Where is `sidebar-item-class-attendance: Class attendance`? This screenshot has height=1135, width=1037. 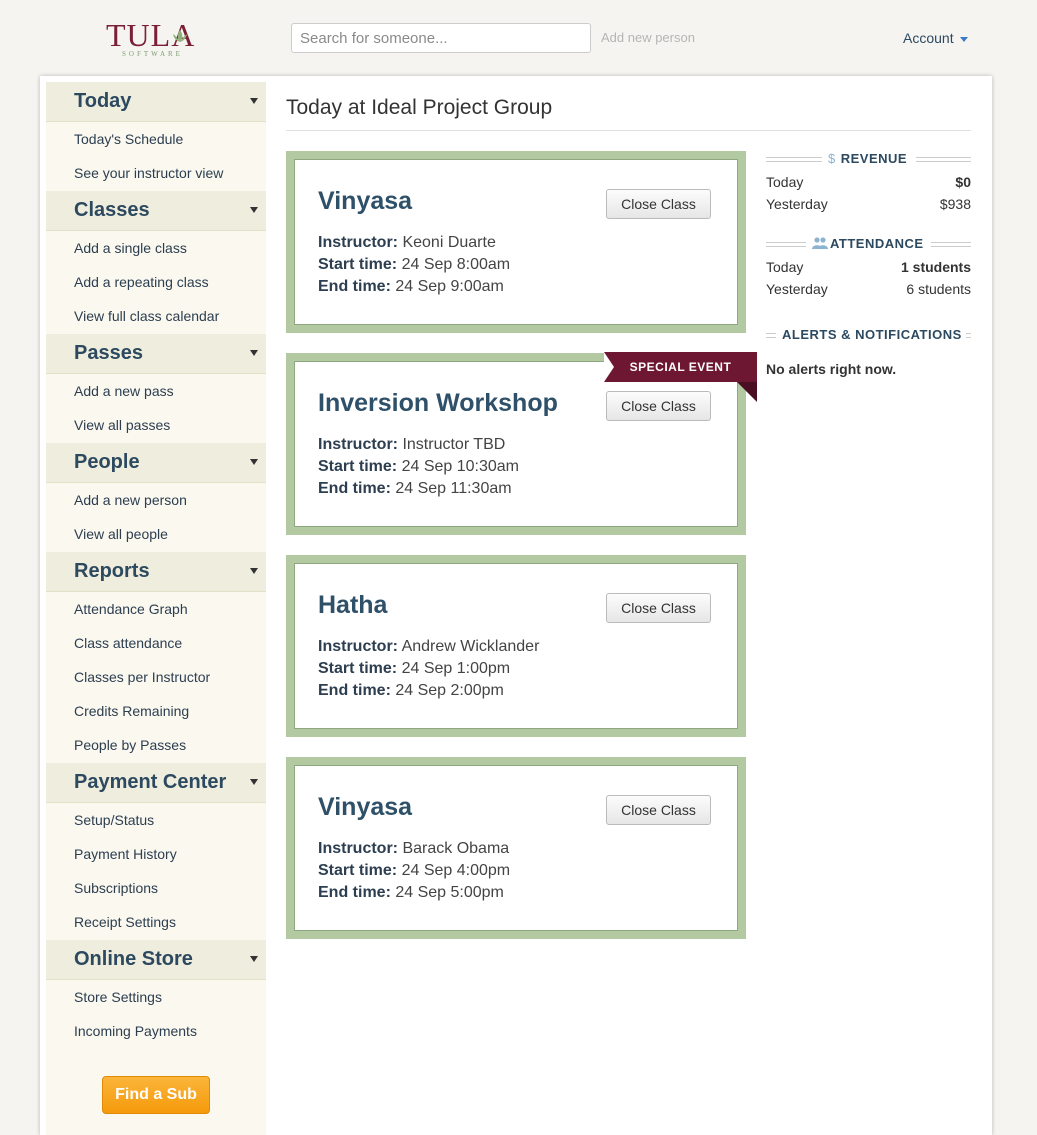 sidebar-item-class-attendance: Class attendance is located at coordinates (128, 643).